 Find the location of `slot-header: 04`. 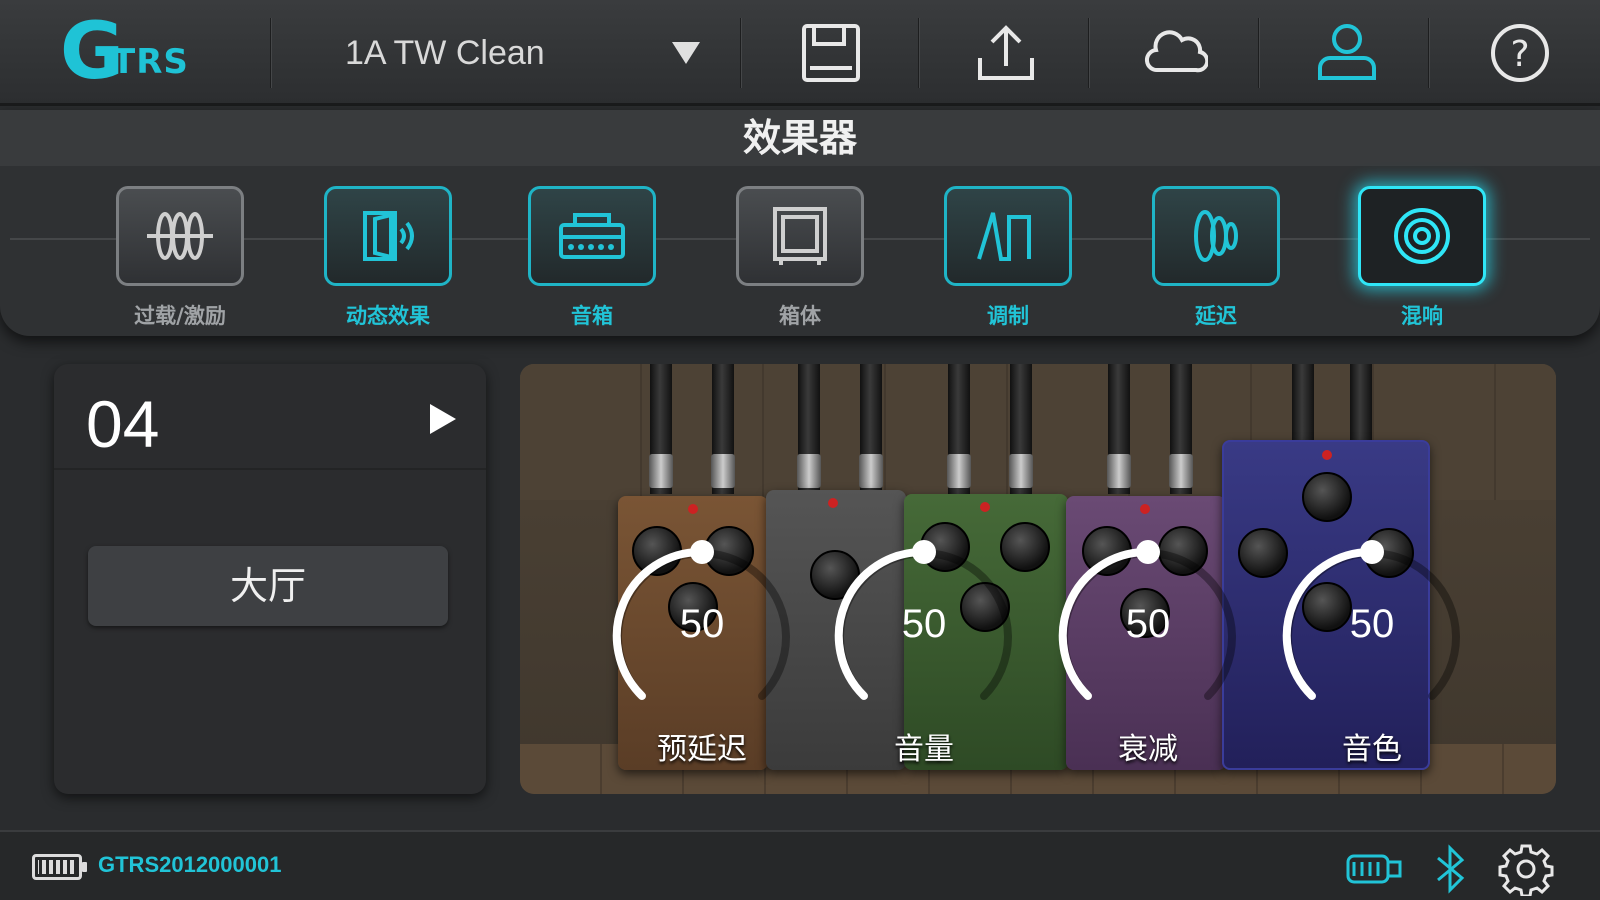

slot-header: 04 is located at coordinates (270, 417).